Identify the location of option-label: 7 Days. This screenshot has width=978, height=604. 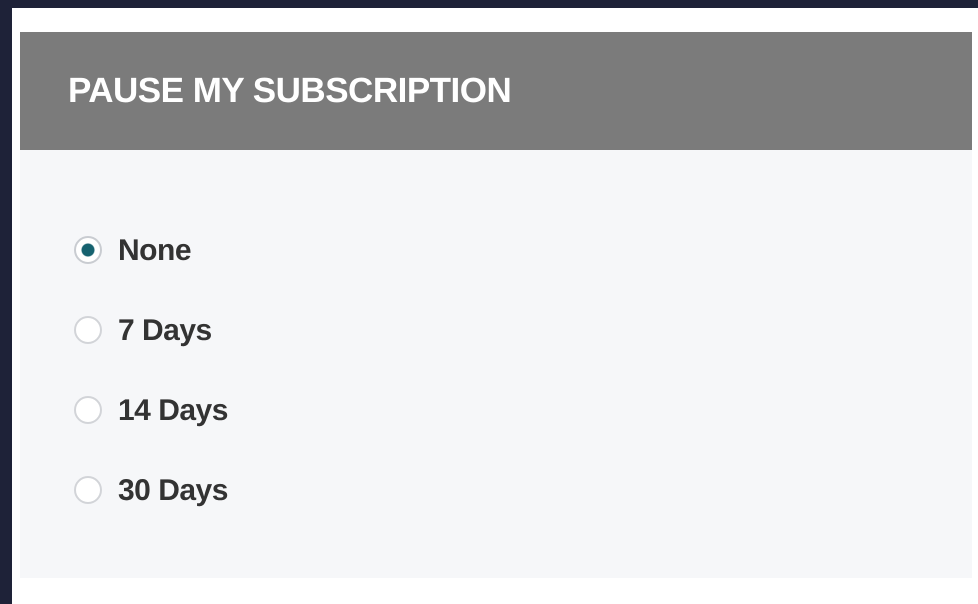
(165, 330).